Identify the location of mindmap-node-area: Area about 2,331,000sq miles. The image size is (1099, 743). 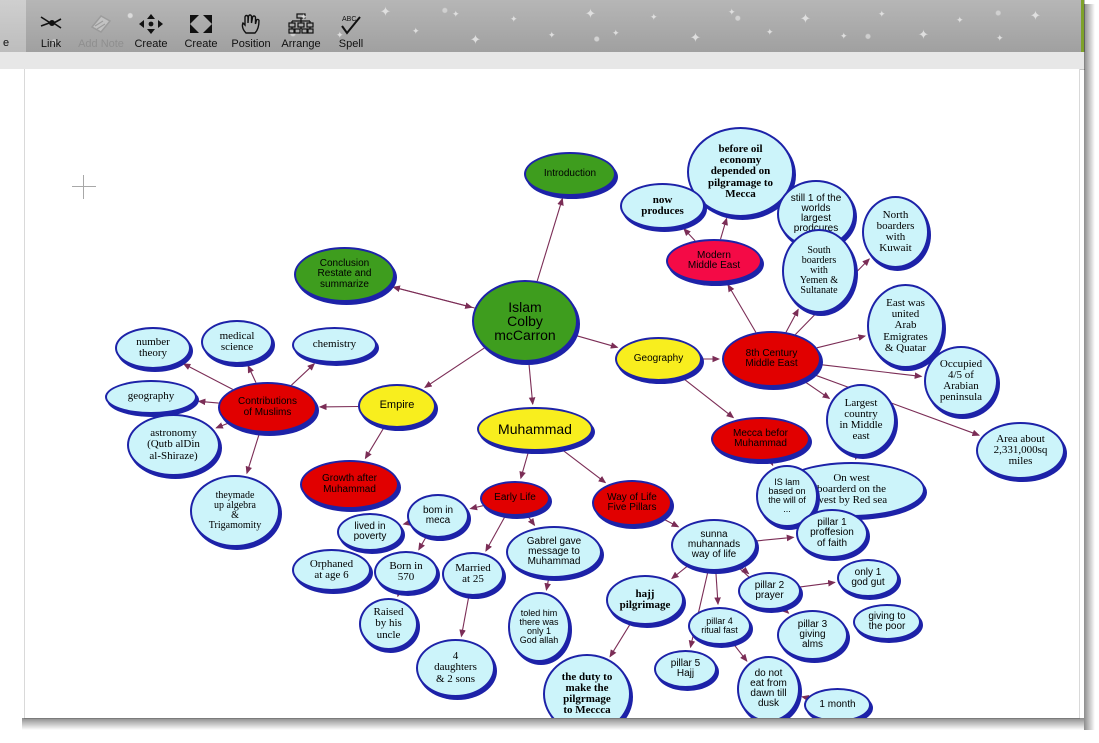
(1020, 450).